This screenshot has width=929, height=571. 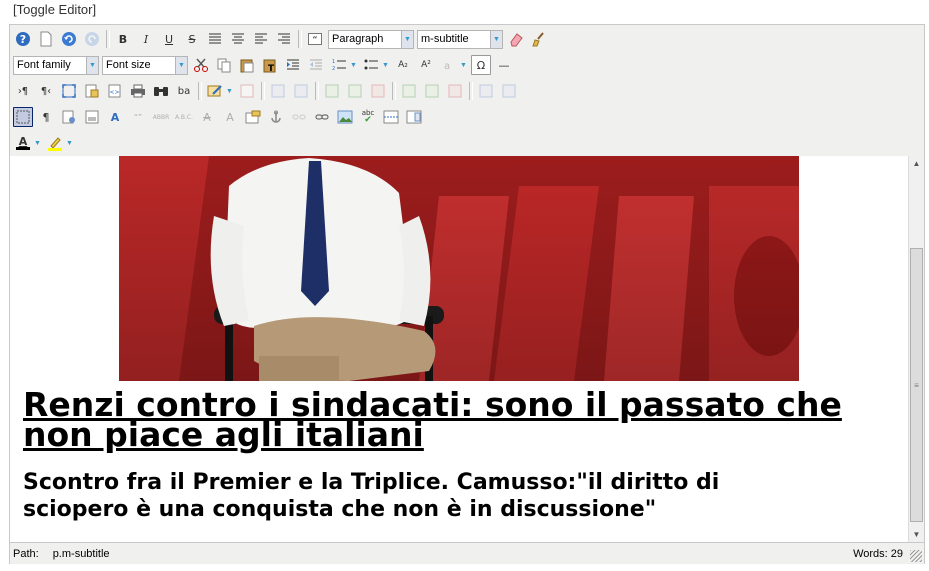 I want to click on code-icon: <>, so click(x=115, y=91).